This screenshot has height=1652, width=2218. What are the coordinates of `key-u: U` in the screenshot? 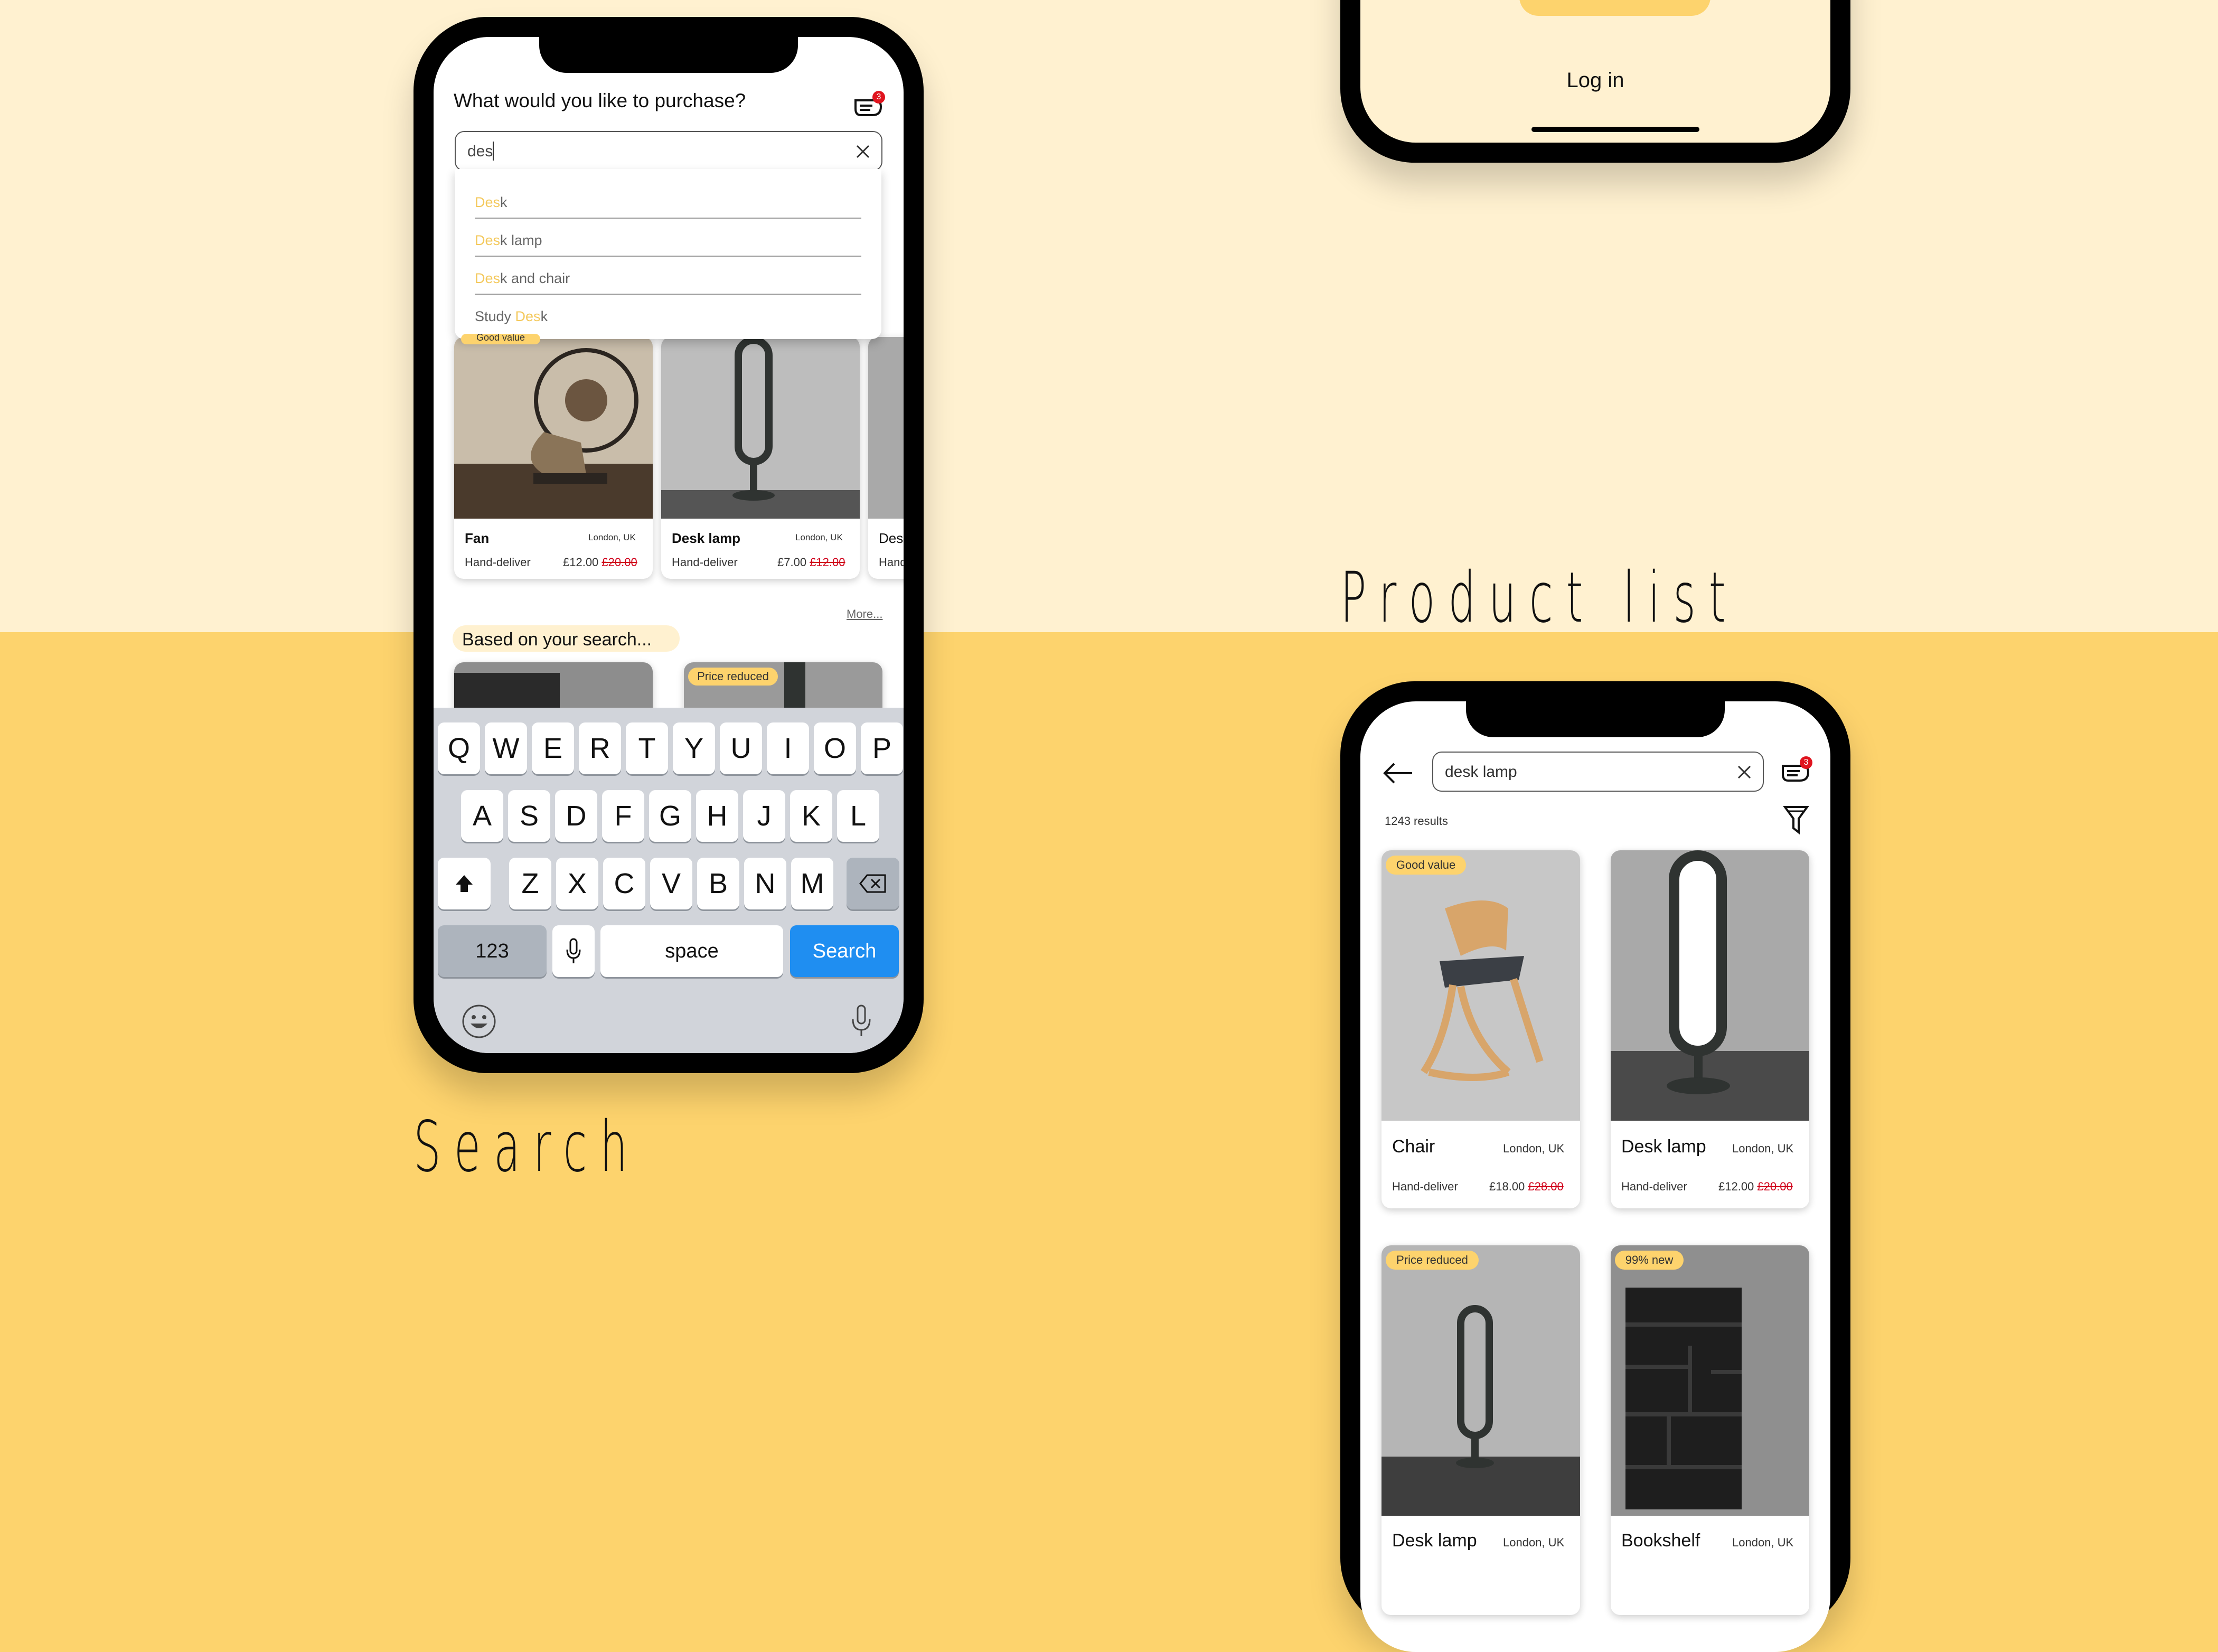 It's located at (741, 748).